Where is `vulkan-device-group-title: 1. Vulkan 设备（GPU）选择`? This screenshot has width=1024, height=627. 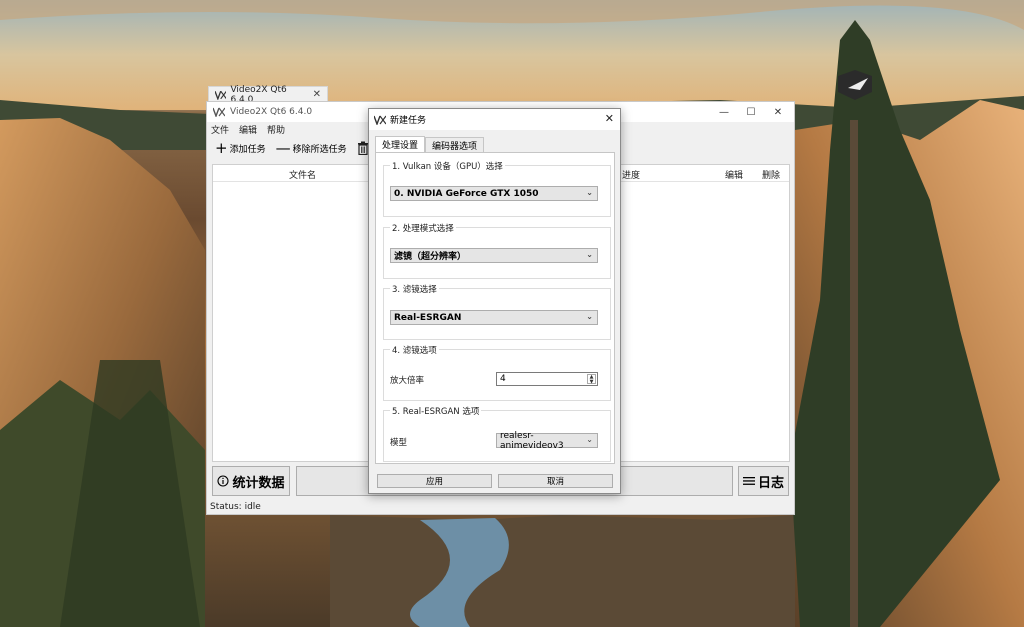
vulkan-device-group-title: 1. Vulkan 设备（GPU）选择 is located at coordinates (447, 166).